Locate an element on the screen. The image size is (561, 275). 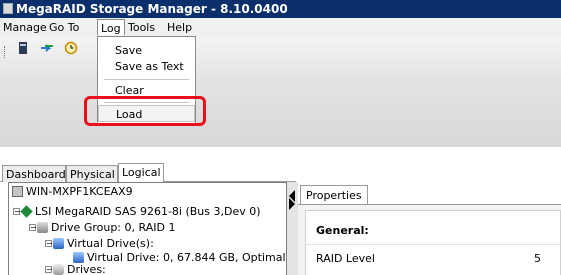
row-divider is located at coordinates (433, 244).